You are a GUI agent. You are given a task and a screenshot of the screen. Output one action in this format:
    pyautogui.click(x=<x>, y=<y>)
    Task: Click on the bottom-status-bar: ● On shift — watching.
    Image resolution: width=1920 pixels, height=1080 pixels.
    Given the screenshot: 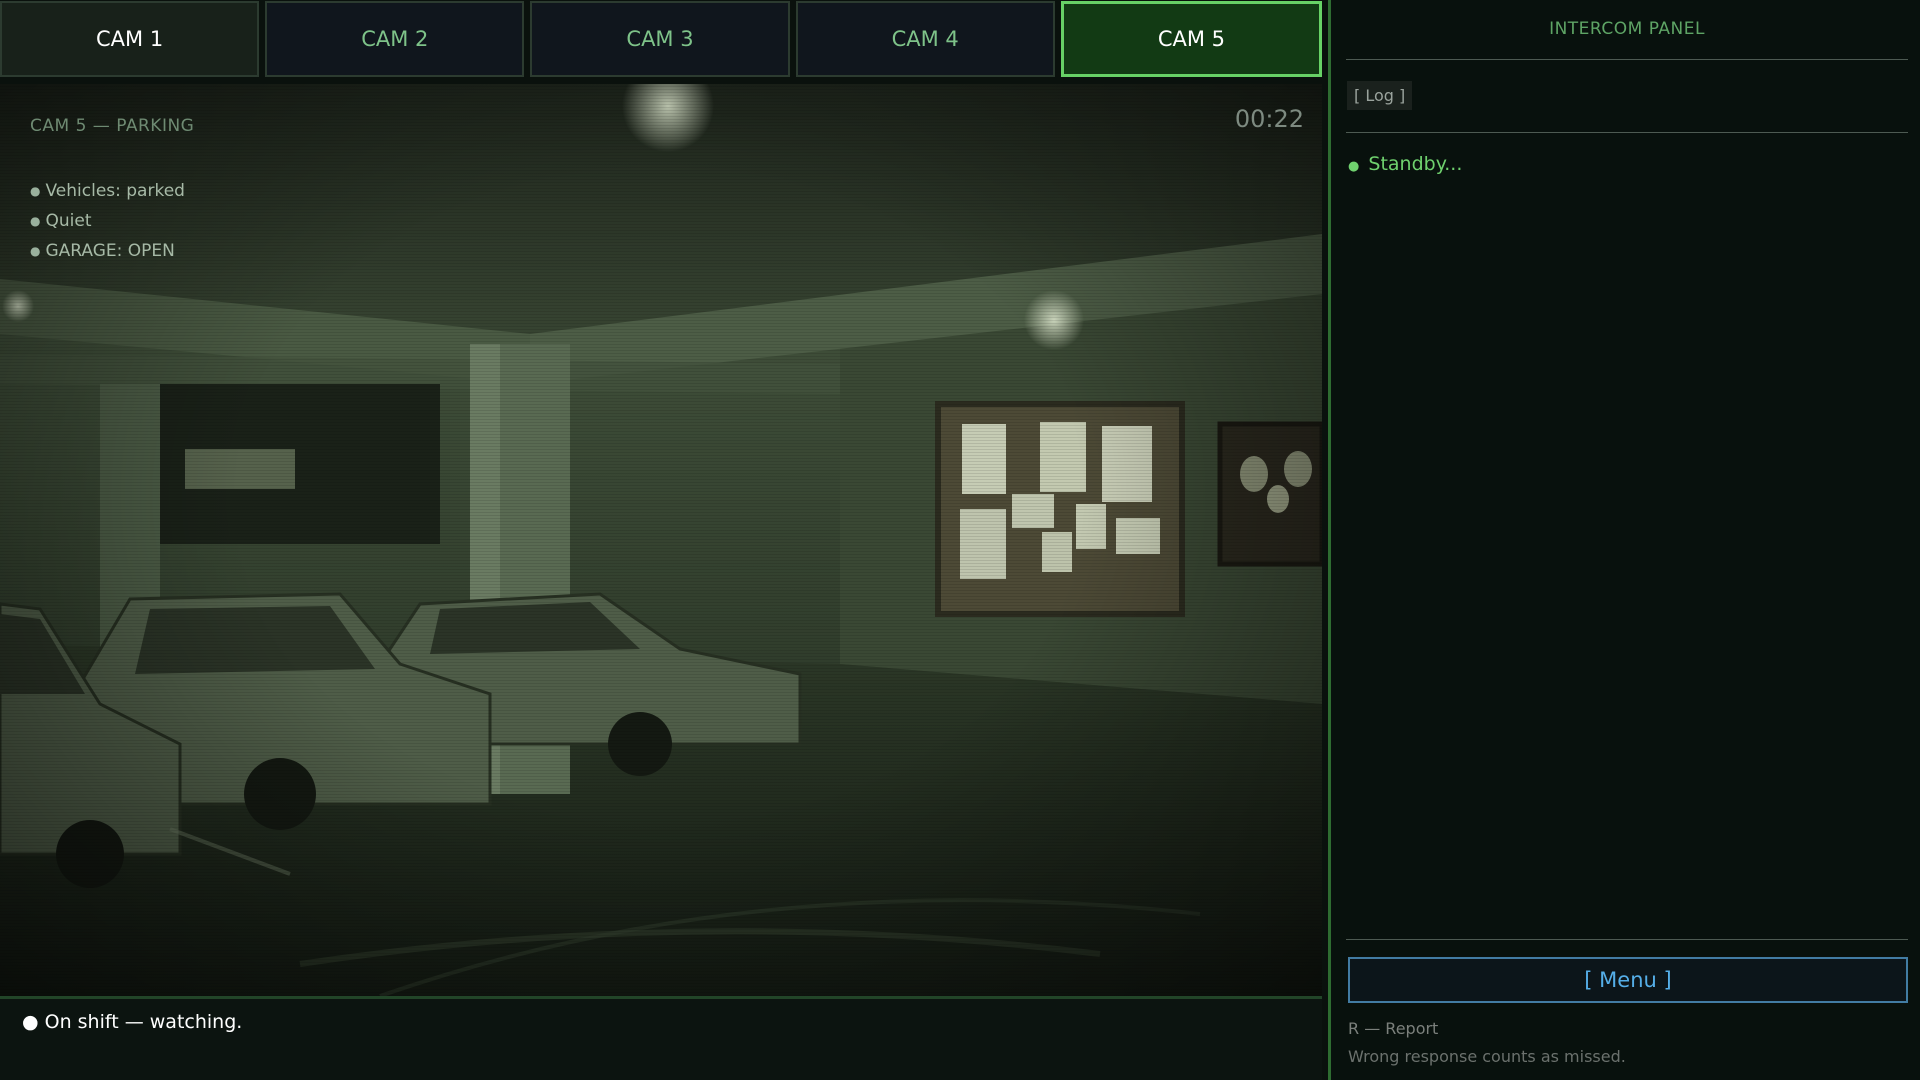 What is the action you would take?
    pyautogui.click(x=661, y=1038)
    